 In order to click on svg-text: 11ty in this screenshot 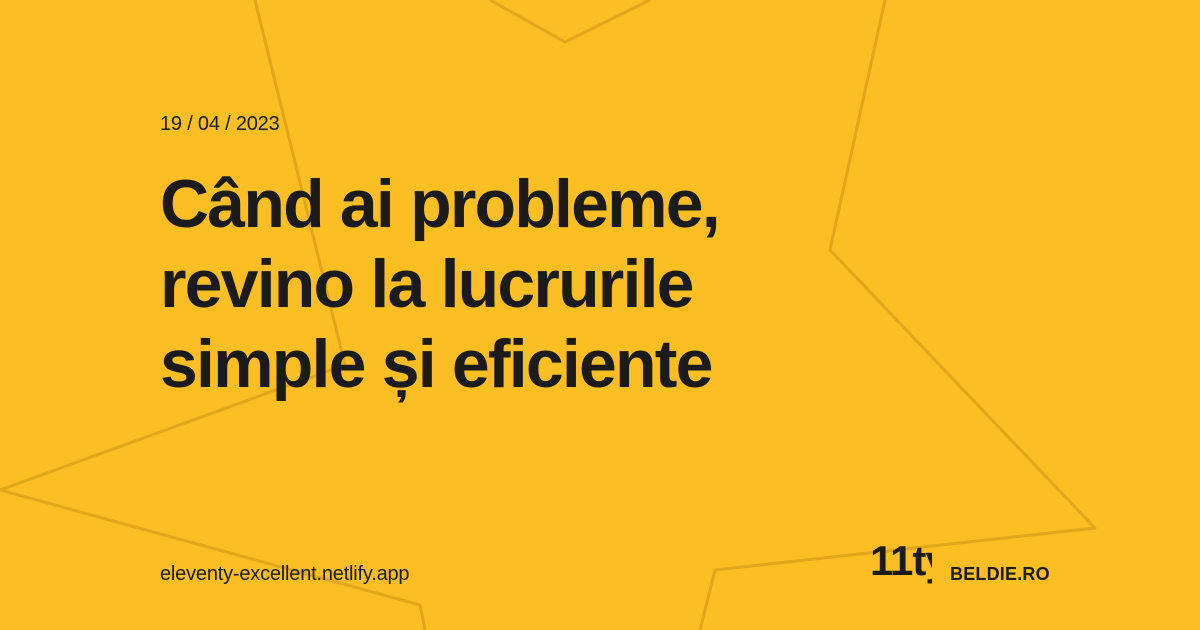, I will do `click(901, 561)`.